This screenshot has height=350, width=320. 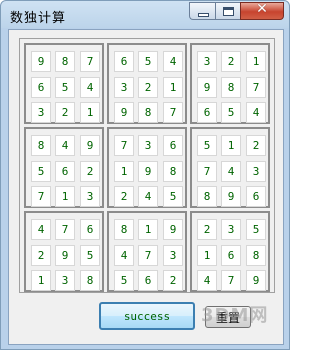 I want to click on maximize-button, so click(x=227, y=11).